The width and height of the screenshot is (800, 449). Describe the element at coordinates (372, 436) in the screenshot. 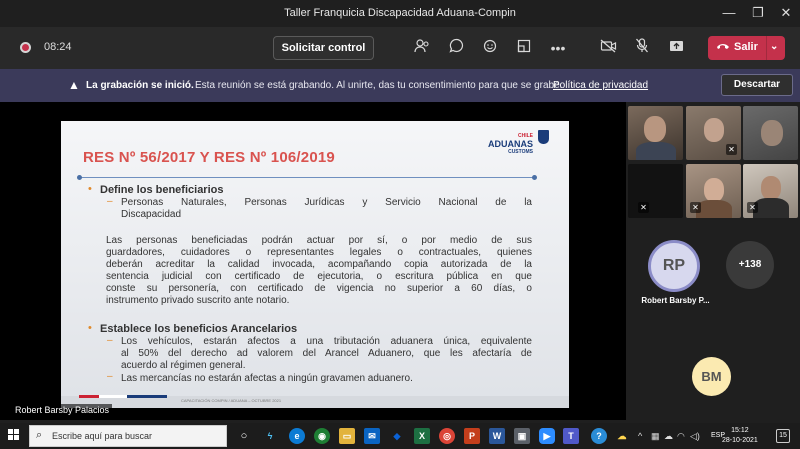

I see `mail-icon: ✉` at that location.